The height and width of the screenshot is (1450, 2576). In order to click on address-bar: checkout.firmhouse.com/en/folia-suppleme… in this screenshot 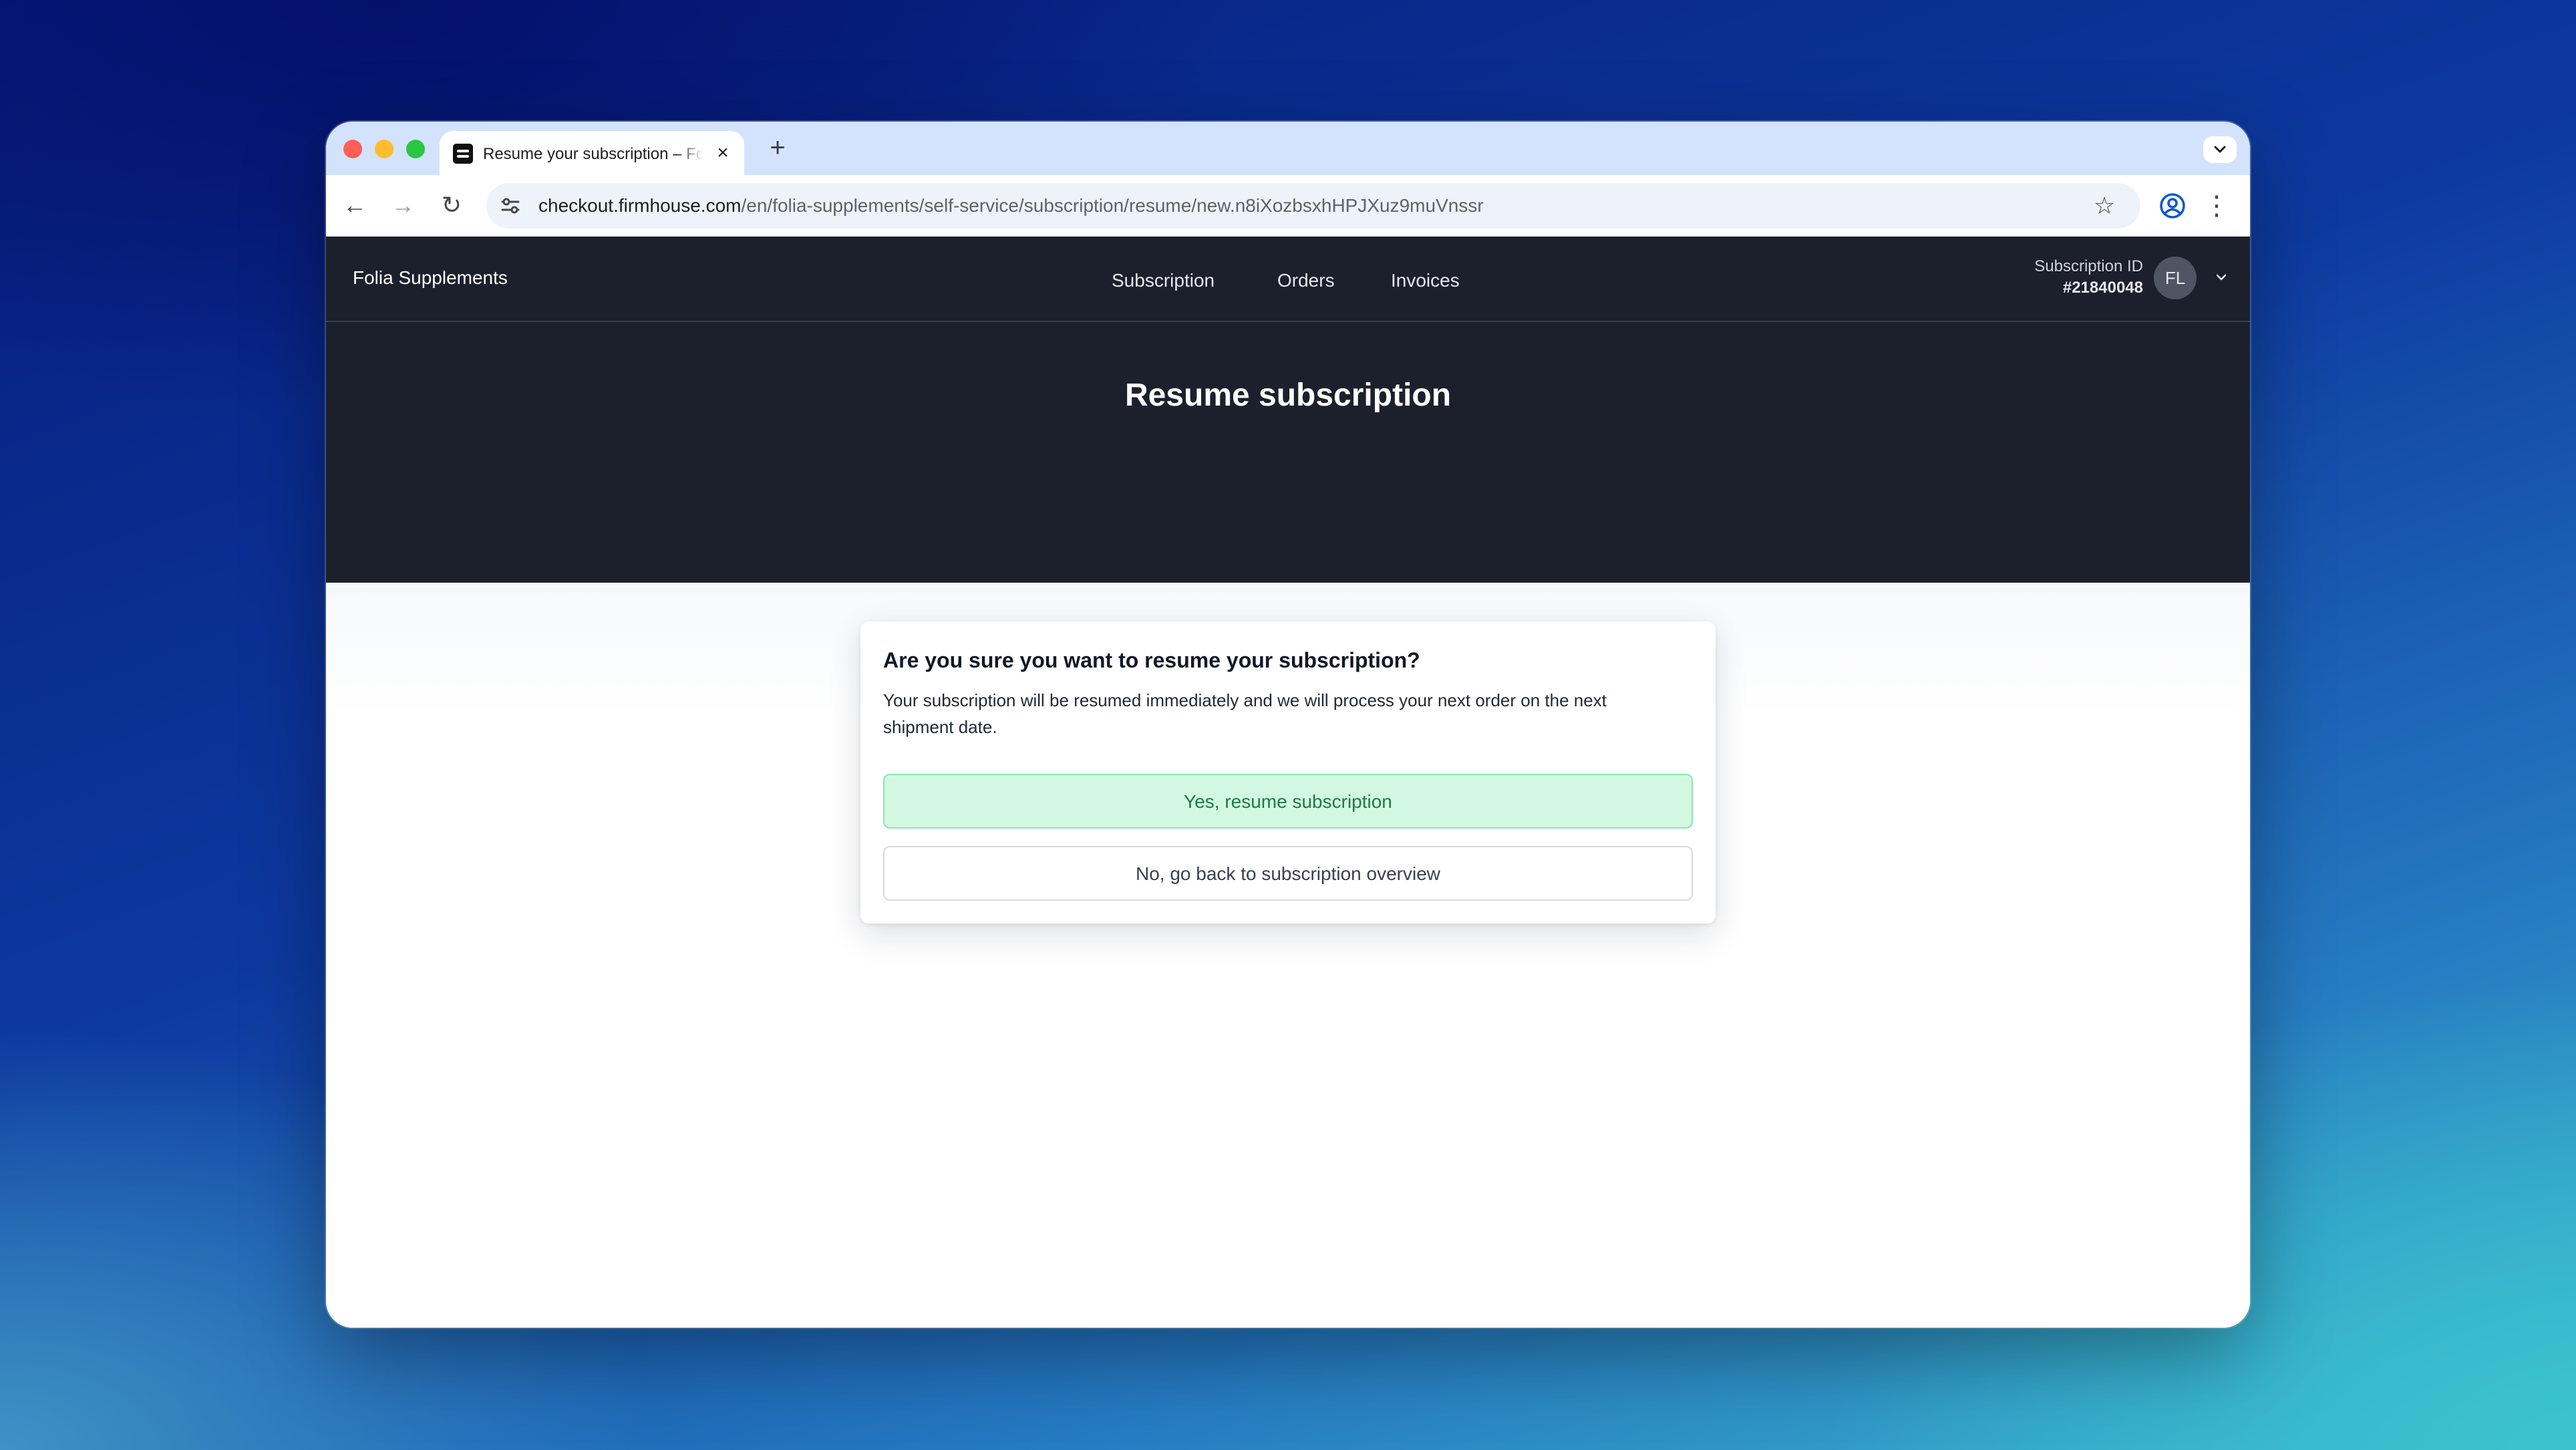, I will do `click(1313, 206)`.